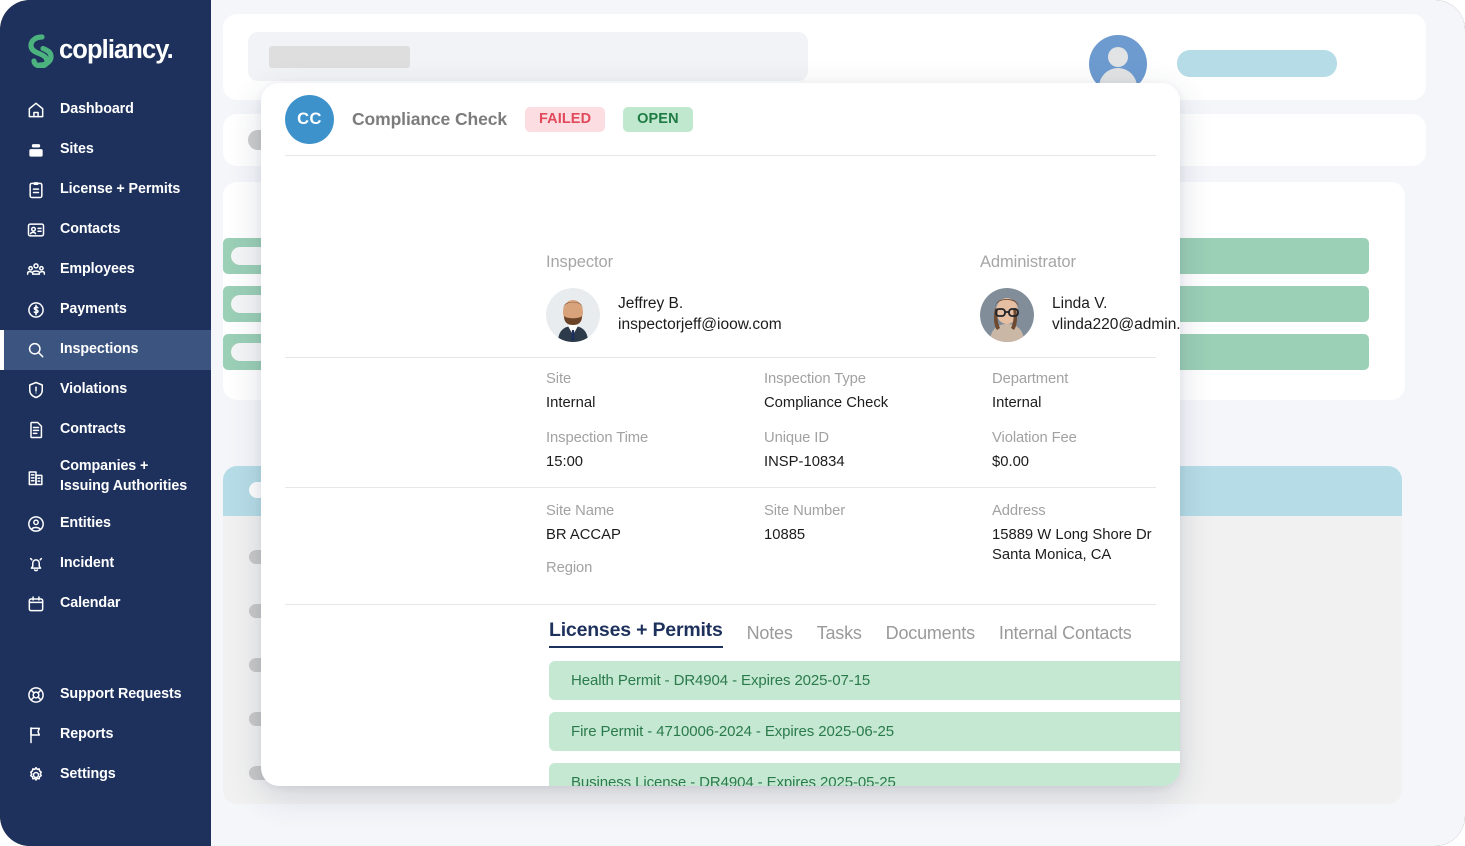  I want to click on inspector-name: Jeffrey B., so click(651, 304).